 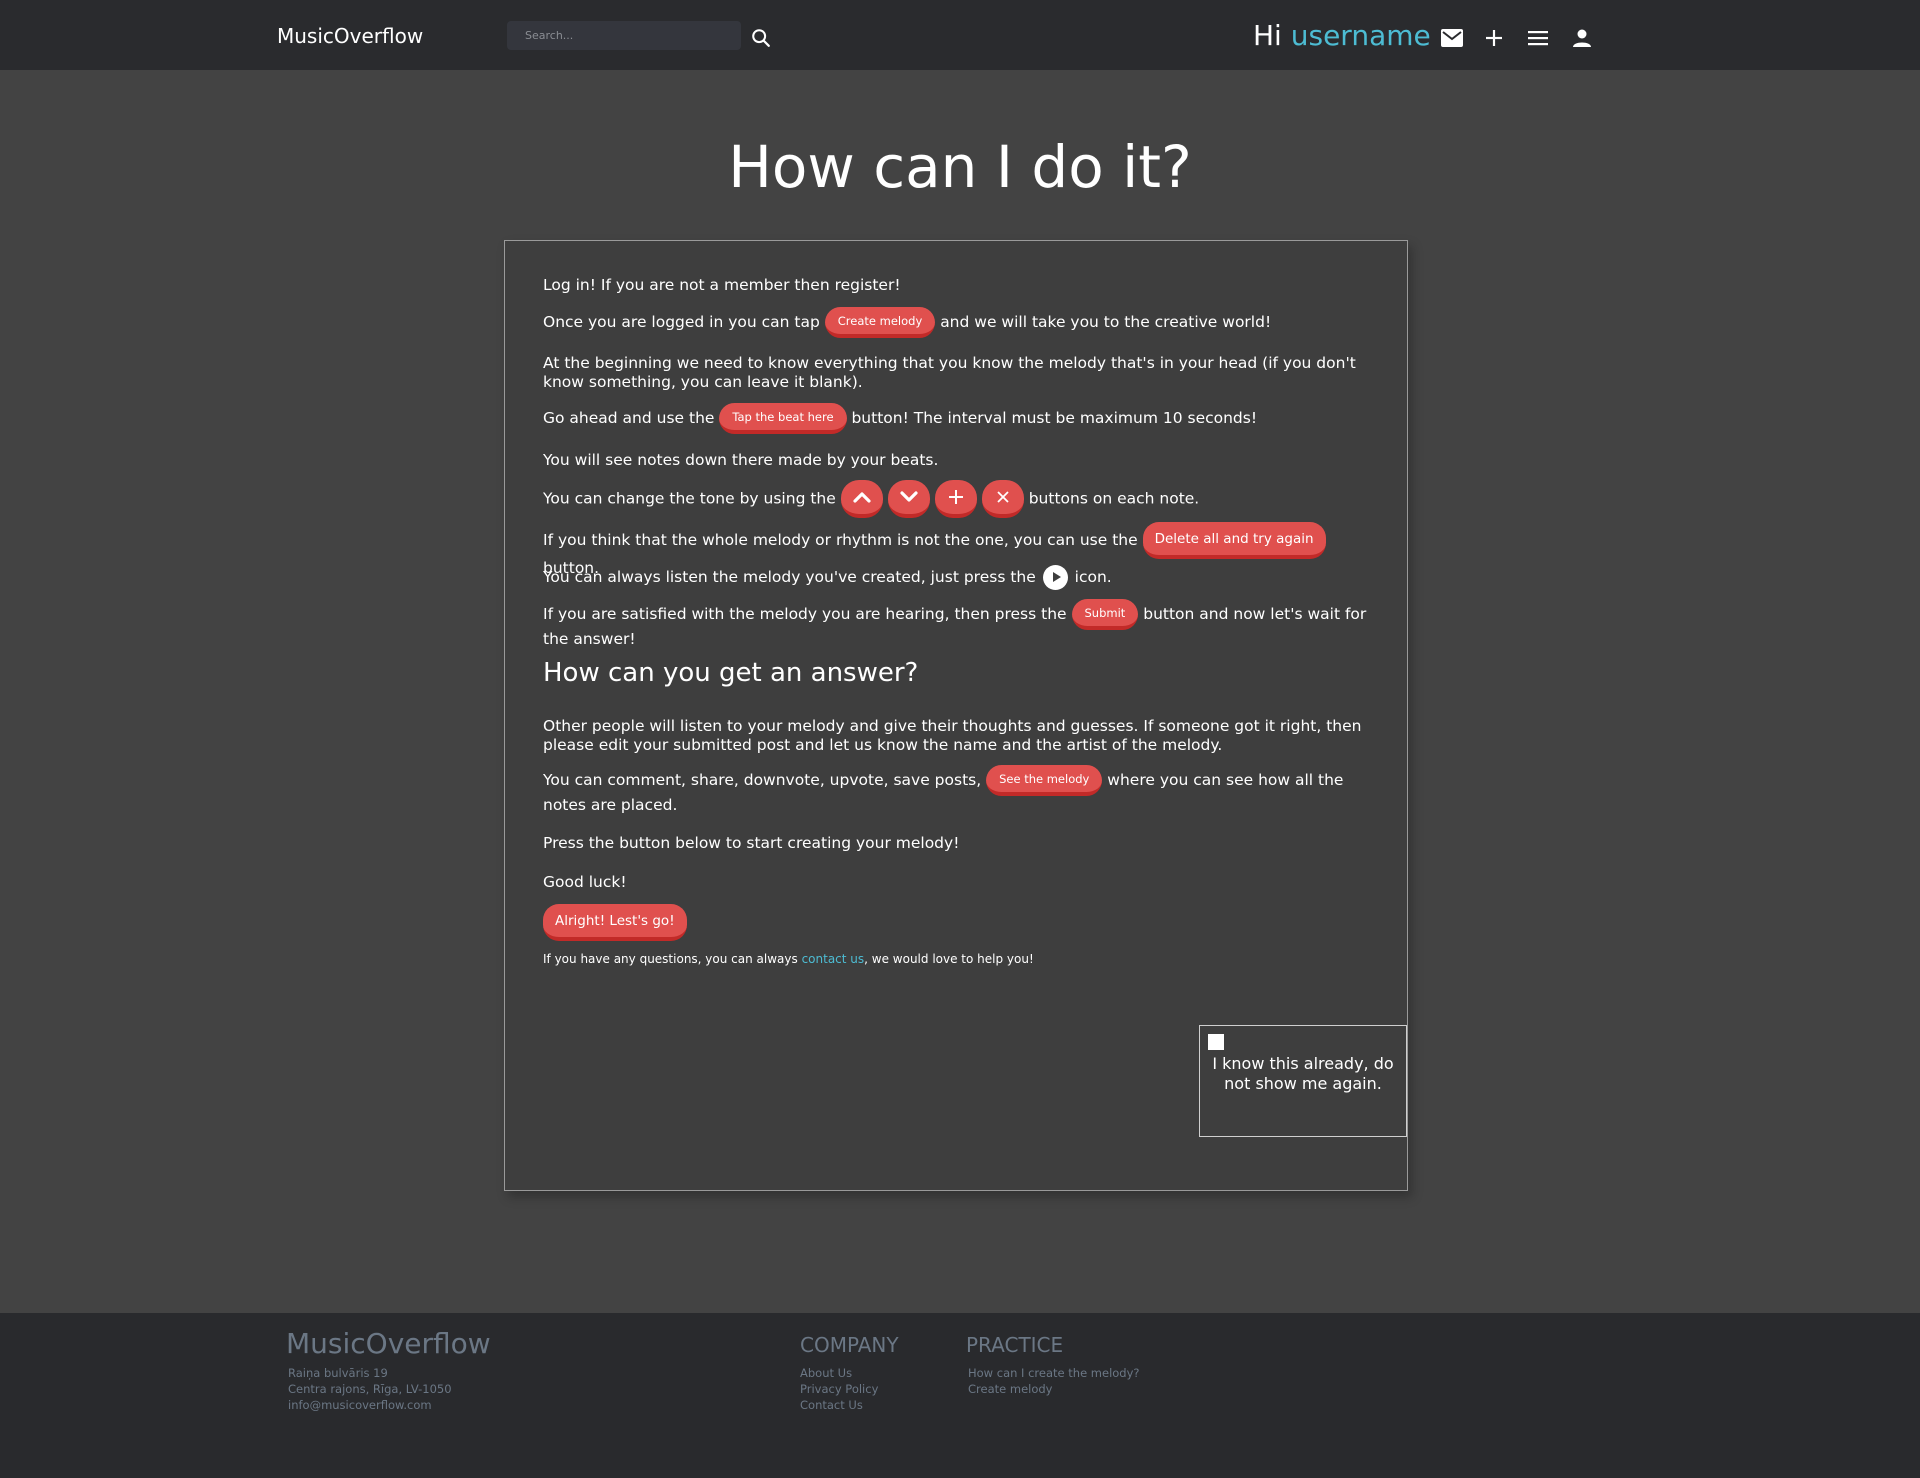 What do you see at coordinates (839, 1373) in the screenshot?
I see `footer-link-about: About Us` at bounding box center [839, 1373].